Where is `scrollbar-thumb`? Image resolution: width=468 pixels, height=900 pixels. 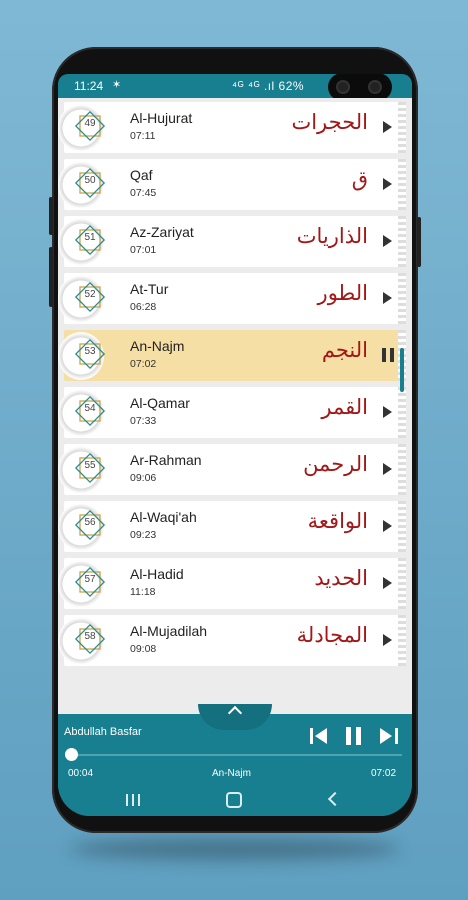 scrollbar-thumb is located at coordinates (402, 370).